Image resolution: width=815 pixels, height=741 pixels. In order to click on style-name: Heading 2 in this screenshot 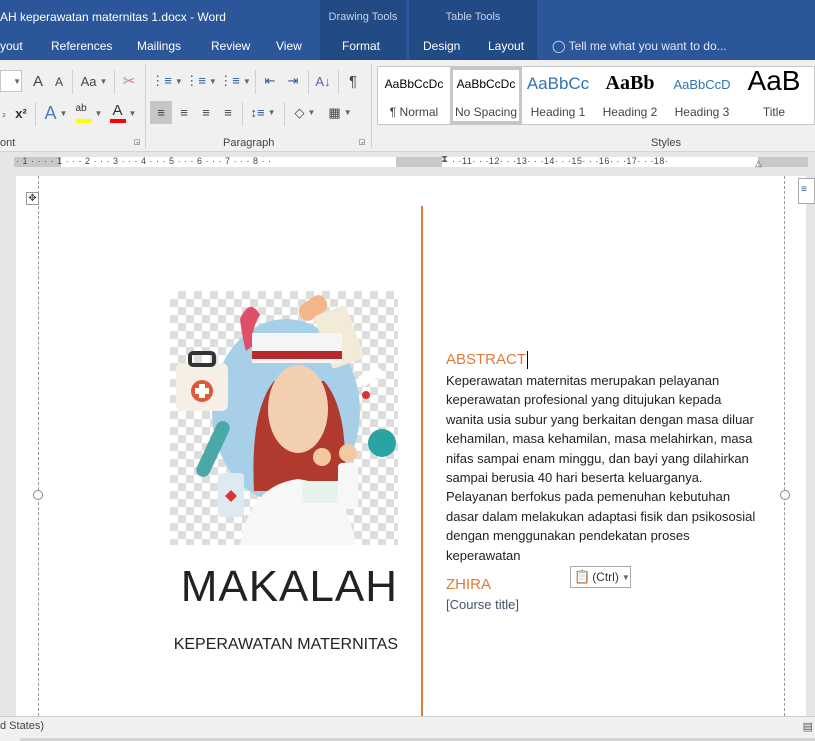, I will do `click(630, 112)`.